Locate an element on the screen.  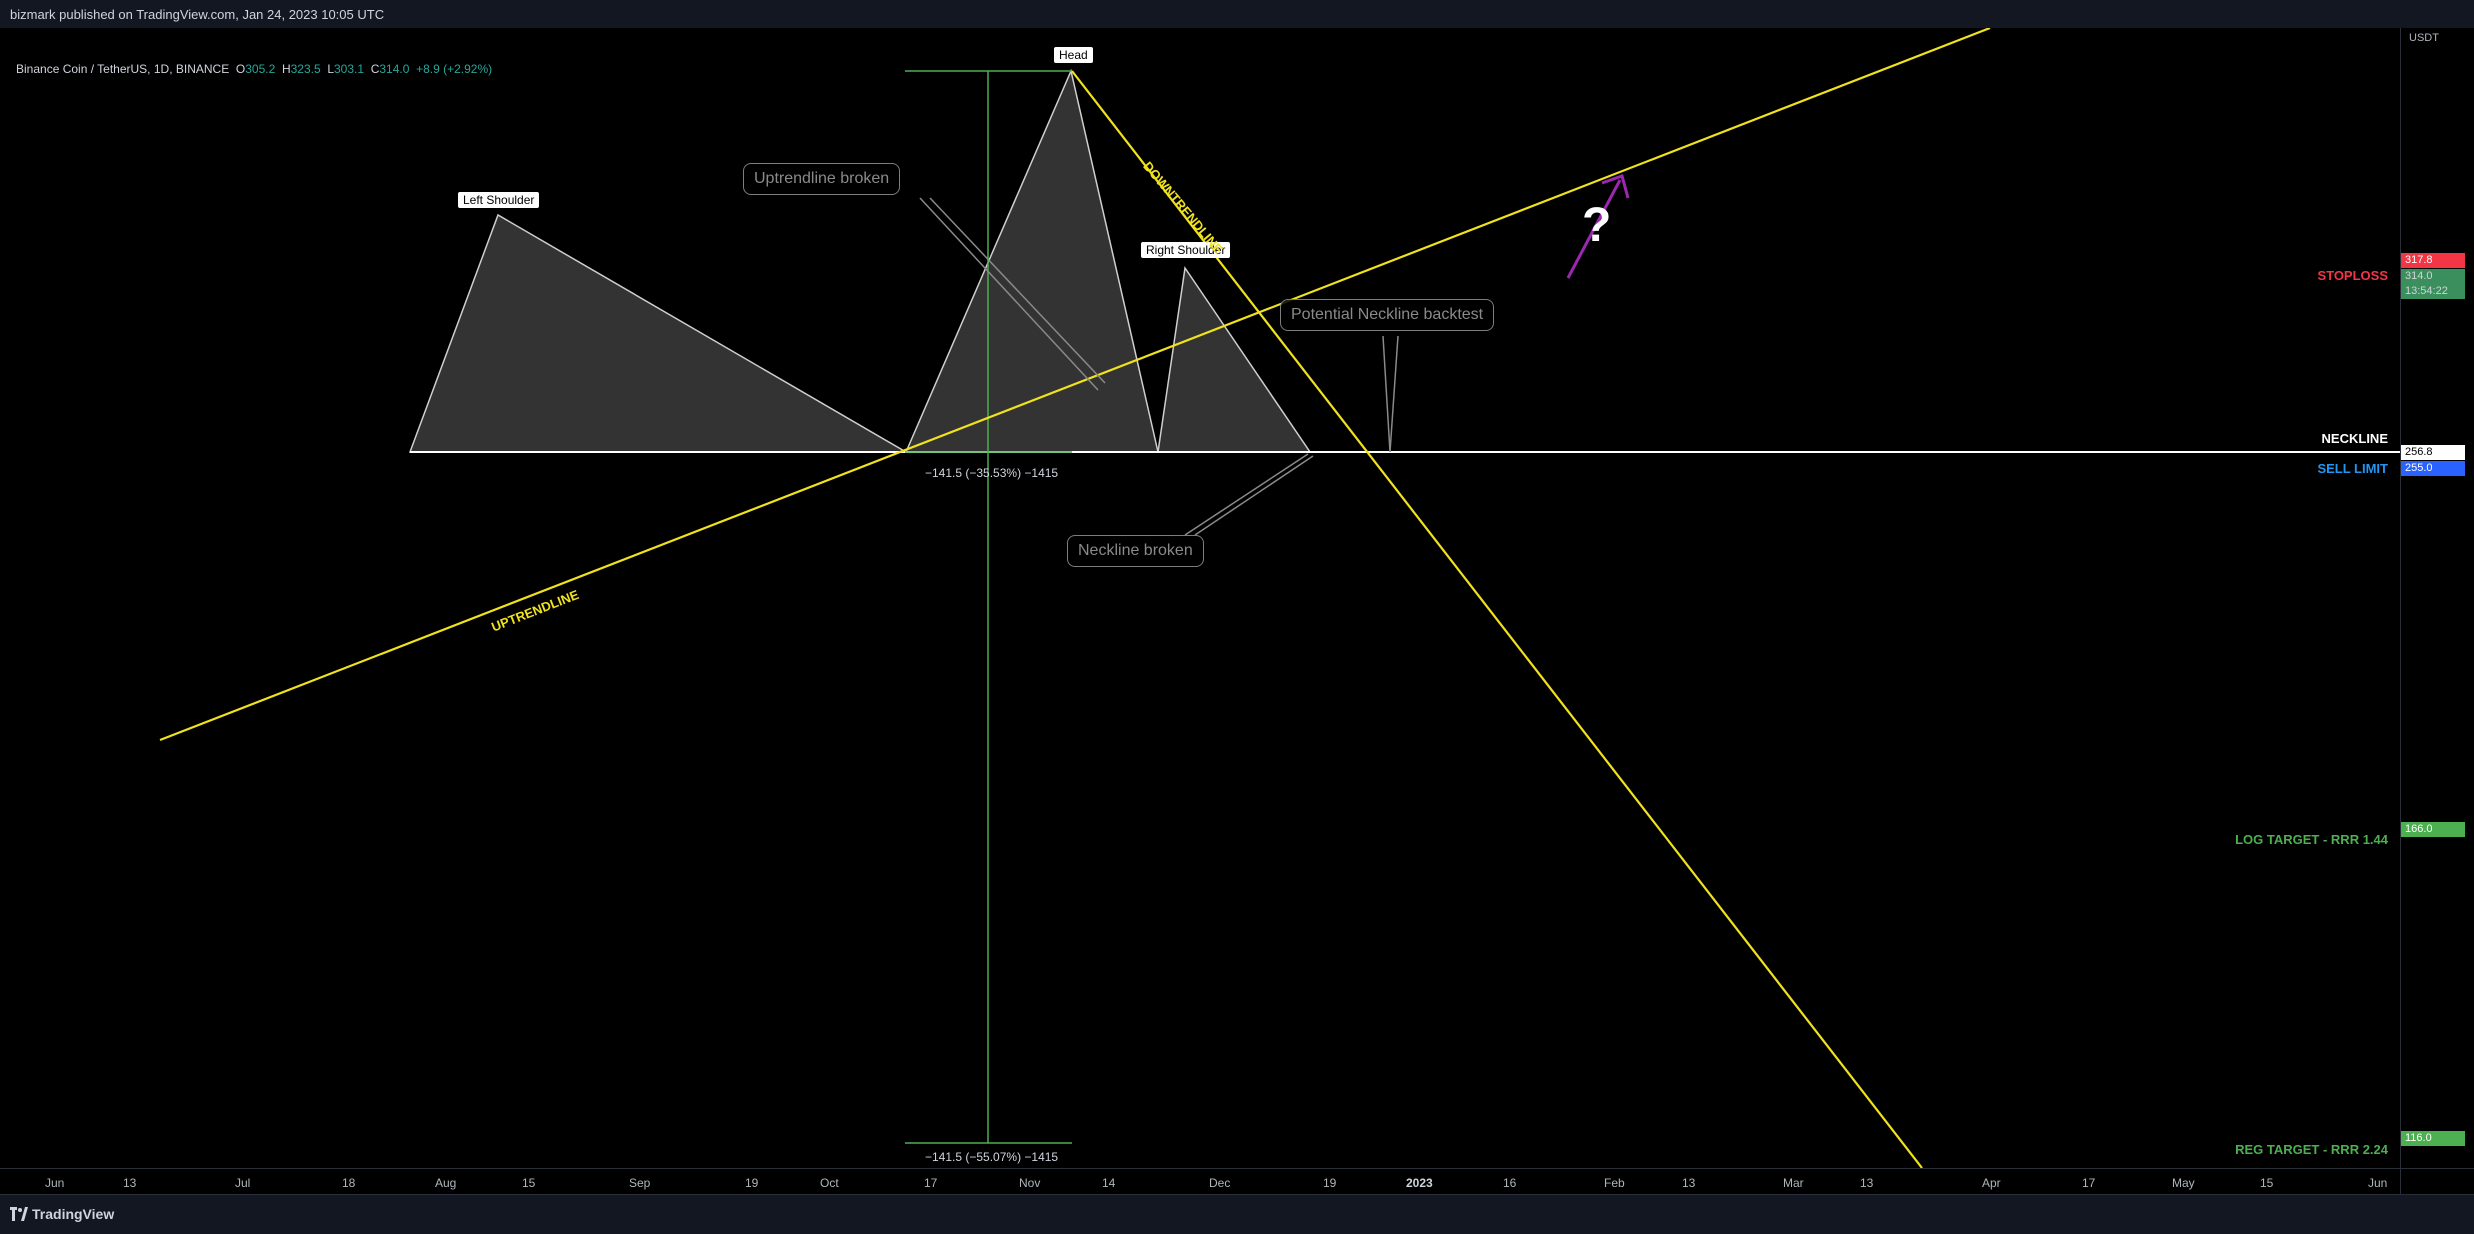
time-tick-label: Aug is located at coordinates (446, 1183).